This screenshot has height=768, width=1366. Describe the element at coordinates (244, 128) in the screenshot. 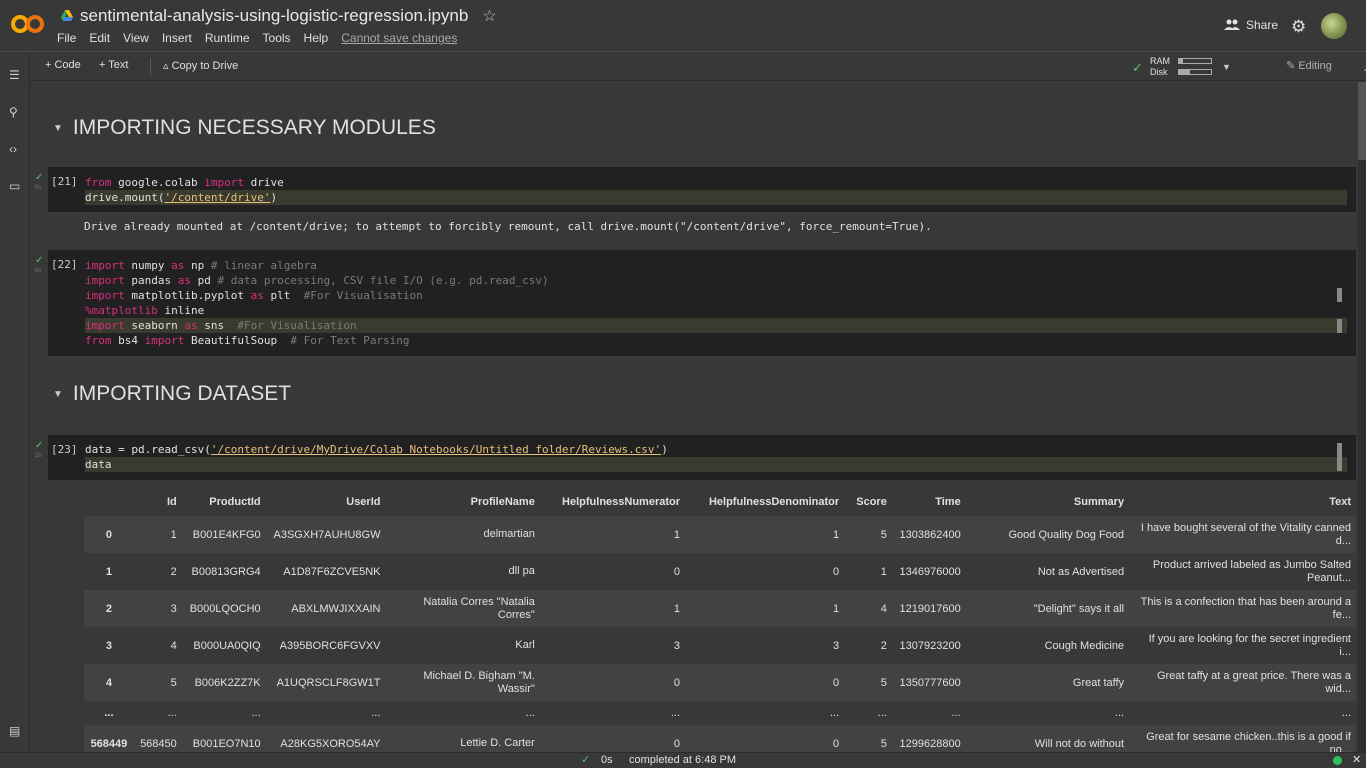

I see `section-heading-modules: ▼ IMPORTING NECESSARY MODULES` at that location.